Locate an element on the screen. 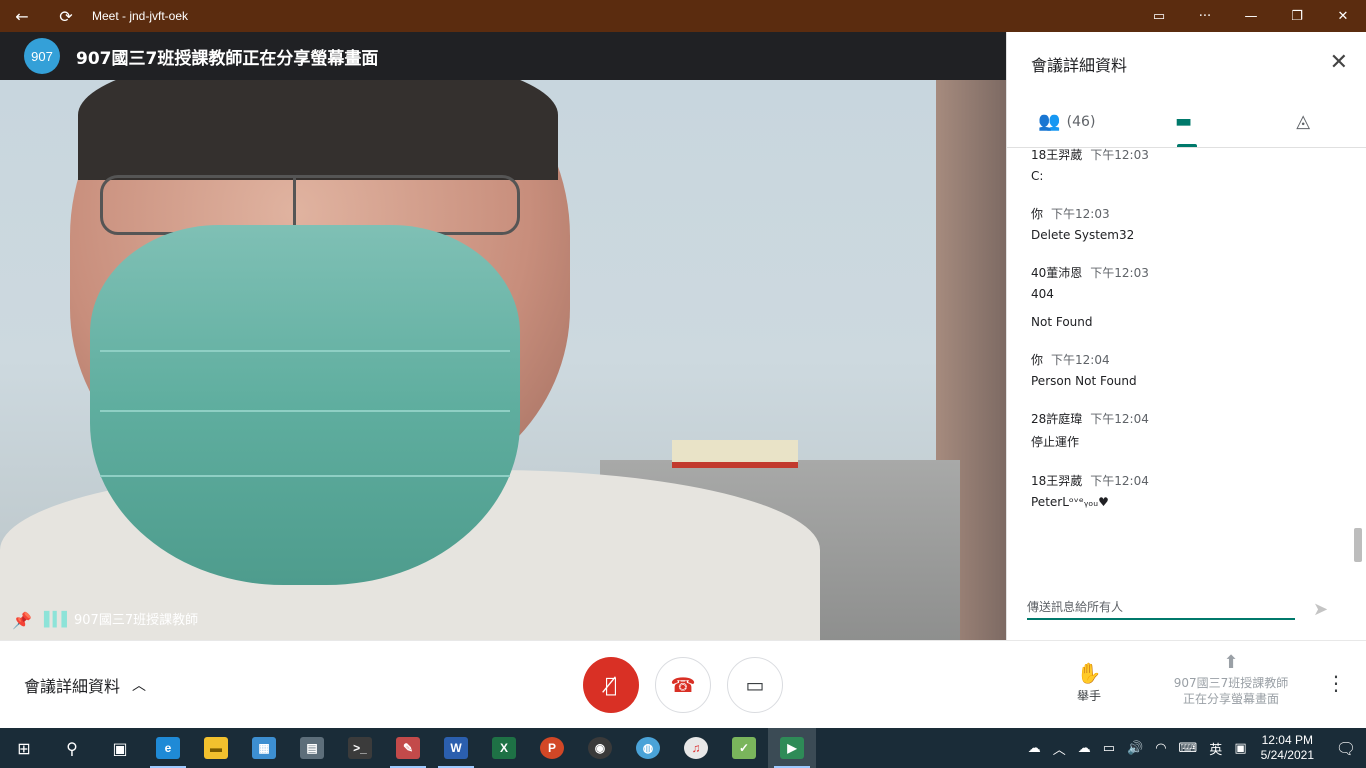 The width and height of the screenshot is (1366, 768). obs-icon: ◉ is located at coordinates (600, 748).